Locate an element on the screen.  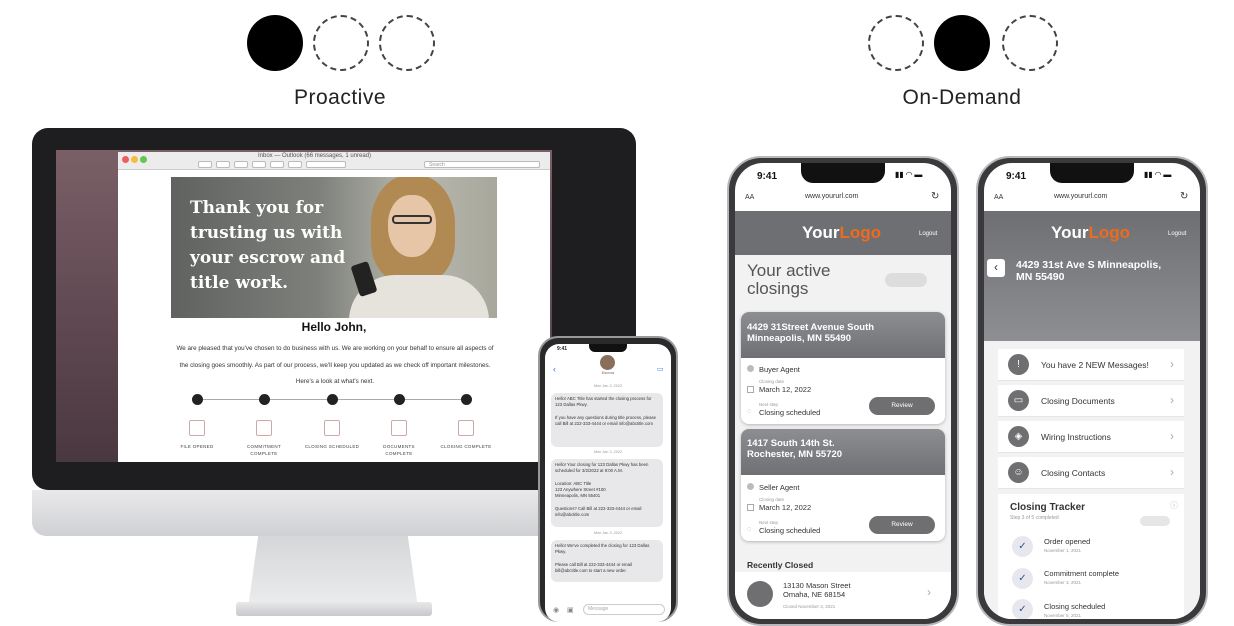
closing-status: Closing scheduled is located at coordinates (790, 530).